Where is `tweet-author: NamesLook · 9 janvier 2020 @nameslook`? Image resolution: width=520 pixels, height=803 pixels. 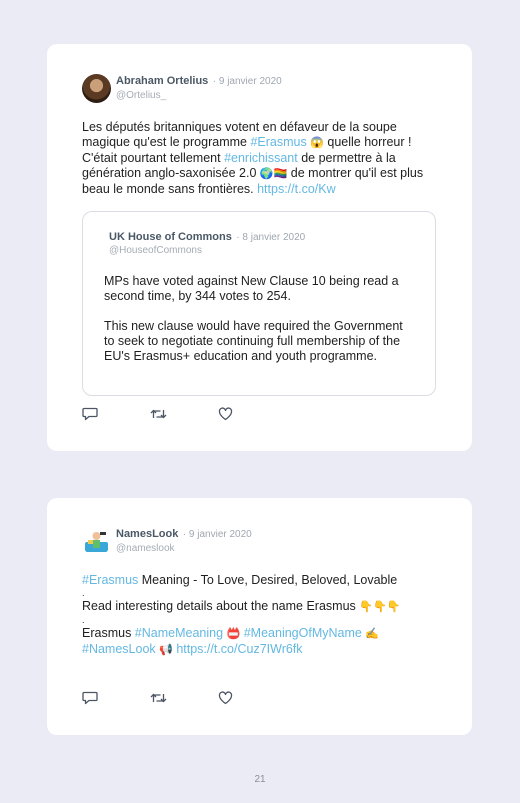 tweet-author: NamesLook · 9 janvier 2020 @nameslook is located at coordinates (167, 541).